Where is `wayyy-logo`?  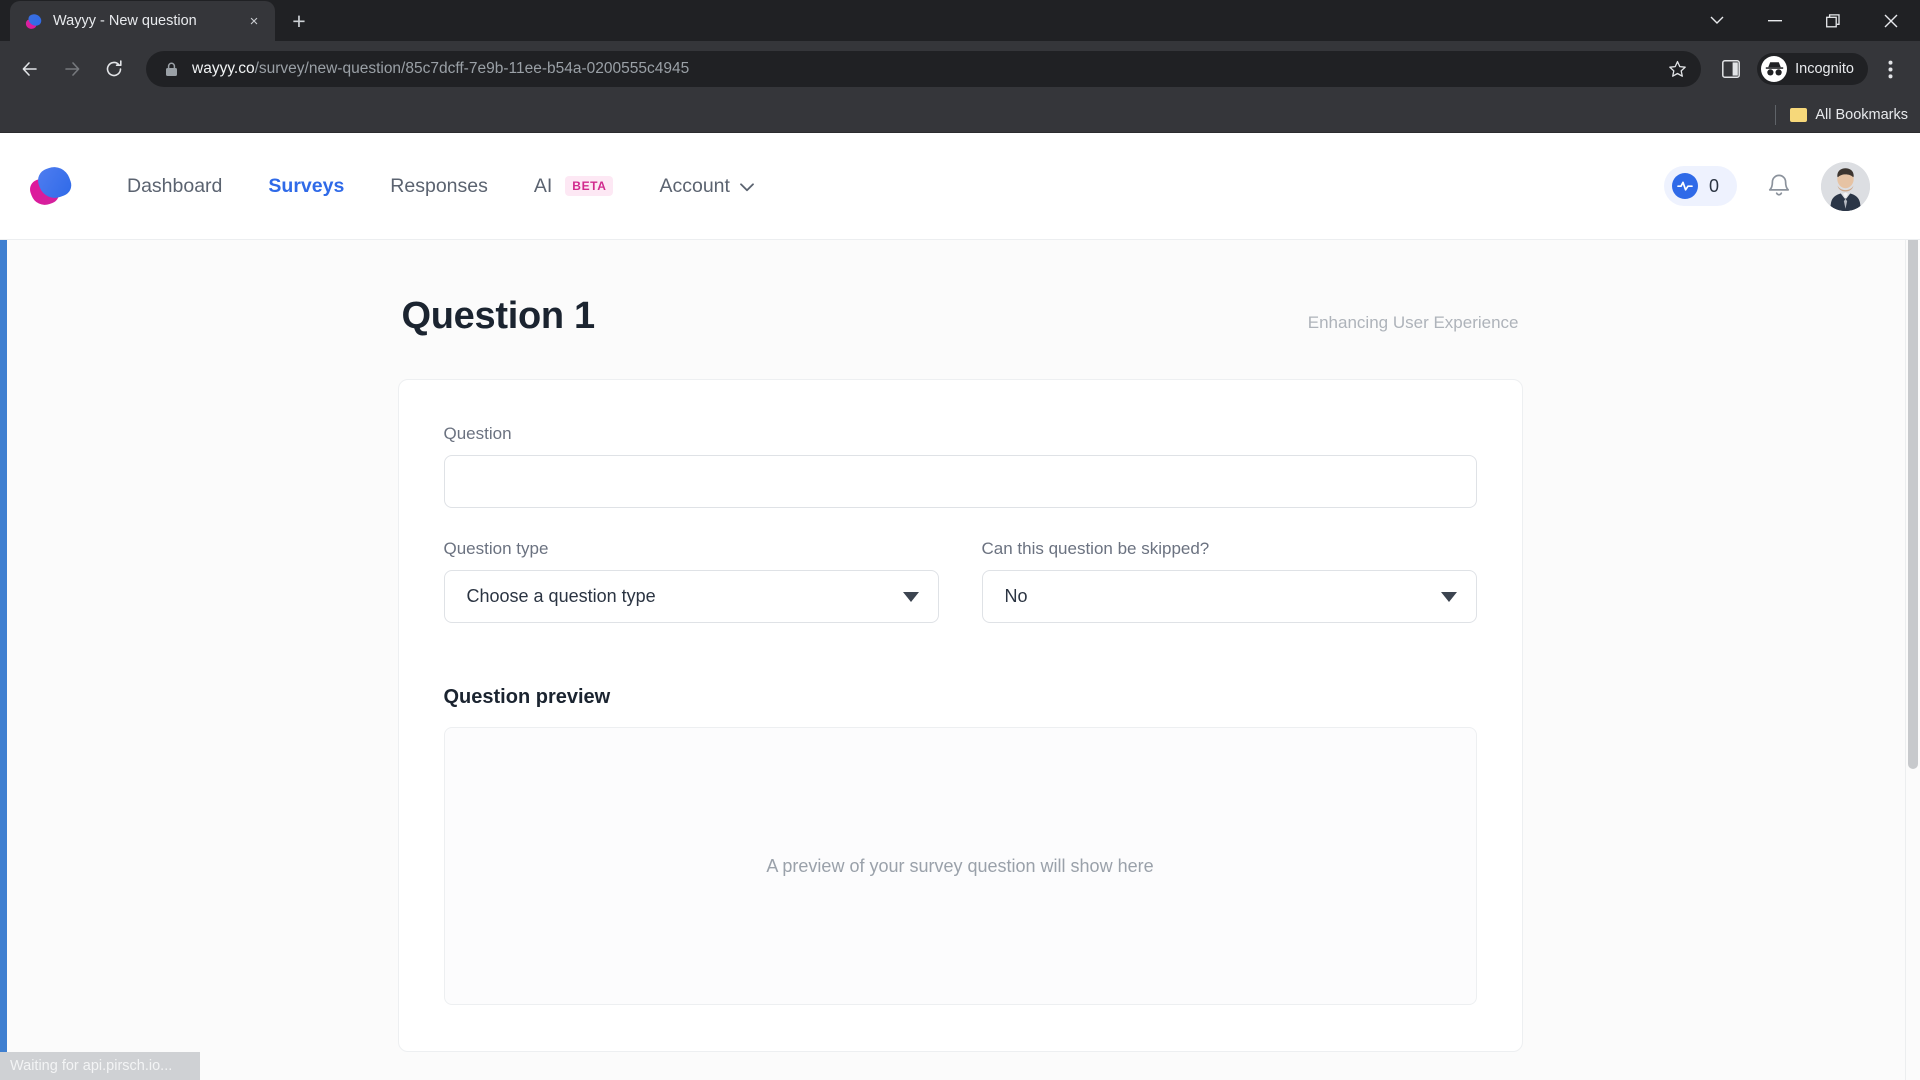 wayyy-logo is located at coordinates (51, 185).